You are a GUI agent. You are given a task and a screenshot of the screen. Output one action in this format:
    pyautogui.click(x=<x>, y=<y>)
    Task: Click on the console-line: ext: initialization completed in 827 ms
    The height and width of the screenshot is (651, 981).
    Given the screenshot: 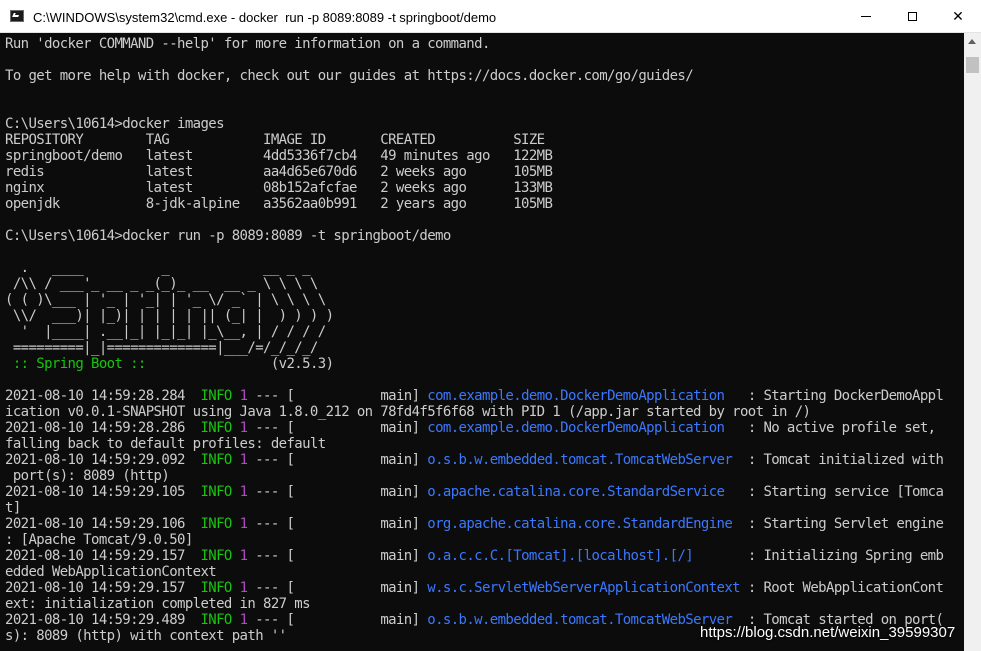 What is the action you would take?
    pyautogui.click(x=158, y=604)
    